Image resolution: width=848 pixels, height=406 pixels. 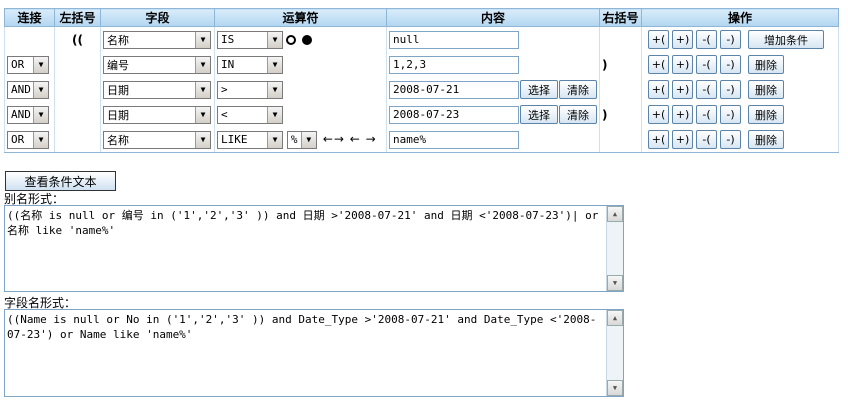 What do you see at coordinates (614, 248) in the screenshot?
I see `alias-scrollbar: ▲ ▼` at bounding box center [614, 248].